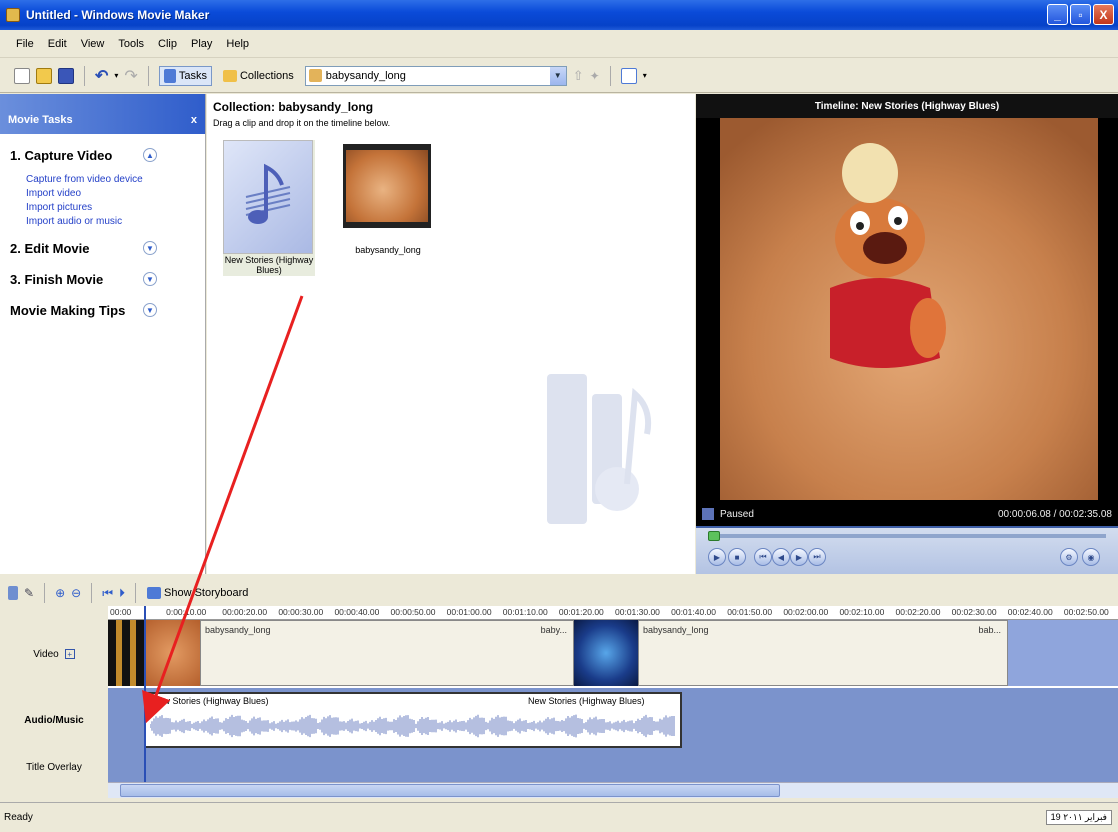 This screenshot has width=1118, height=832. Describe the element at coordinates (1103, 14) in the screenshot. I see `close-button: X` at that location.